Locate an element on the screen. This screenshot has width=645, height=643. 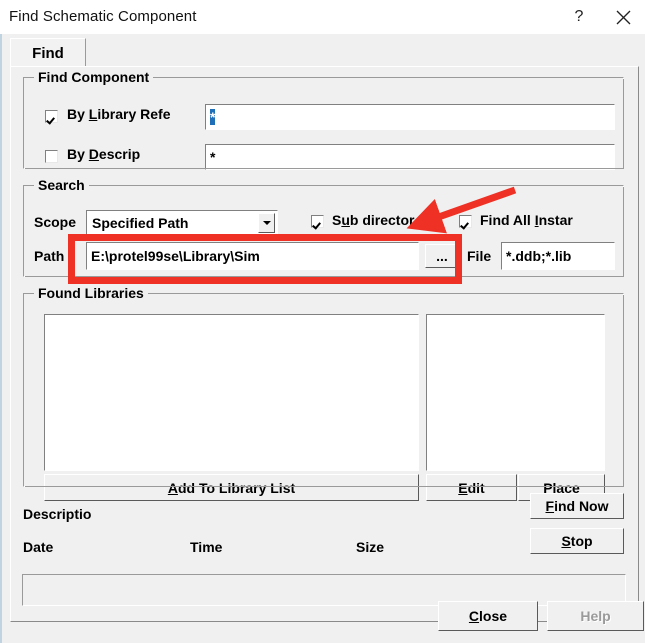
stop-button: Stop is located at coordinates (577, 541).